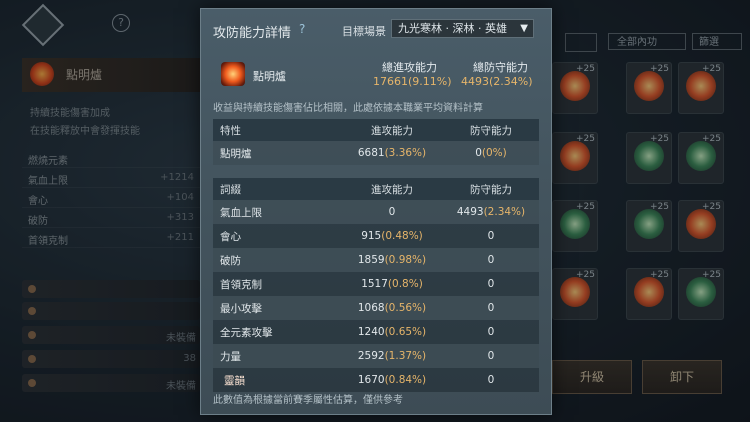 The image size is (750, 422). Describe the element at coordinates (581, 42) in the screenshot. I see `search-button` at that location.